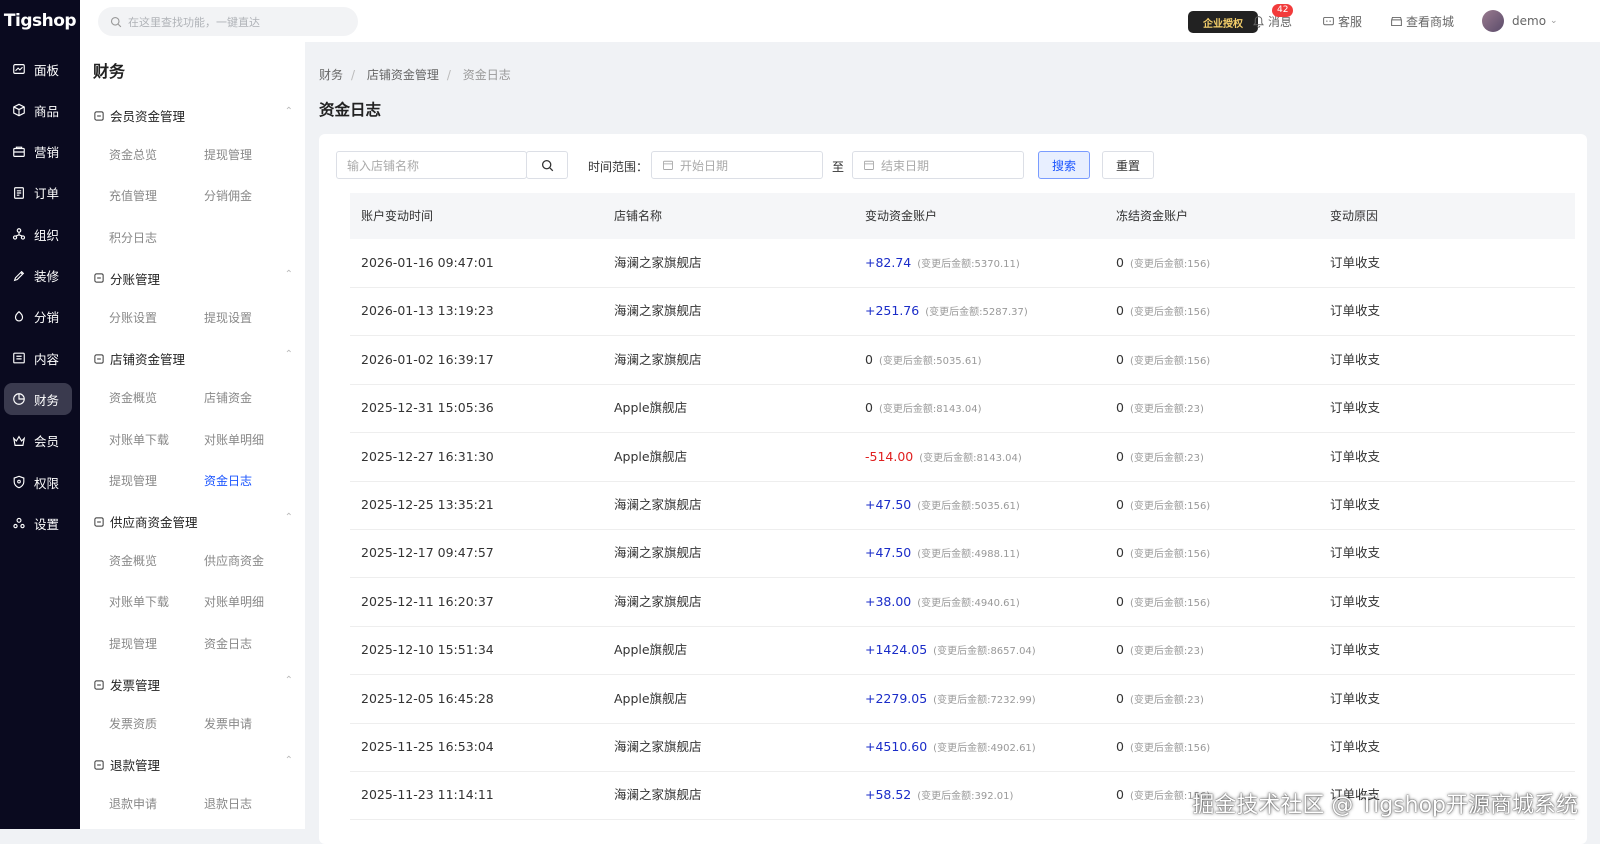 Image resolution: width=1600 pixels, height=844 pixels. What do you see at coordinates (99, 765) in the screenshot?
I see `group-icon` at bounding box center [99, 765].